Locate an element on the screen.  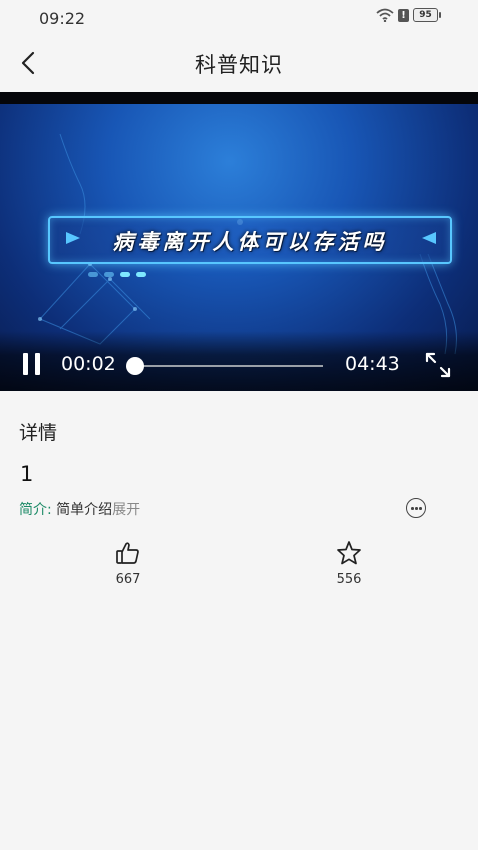
wifi-icon is located at coordinates (385, 15).